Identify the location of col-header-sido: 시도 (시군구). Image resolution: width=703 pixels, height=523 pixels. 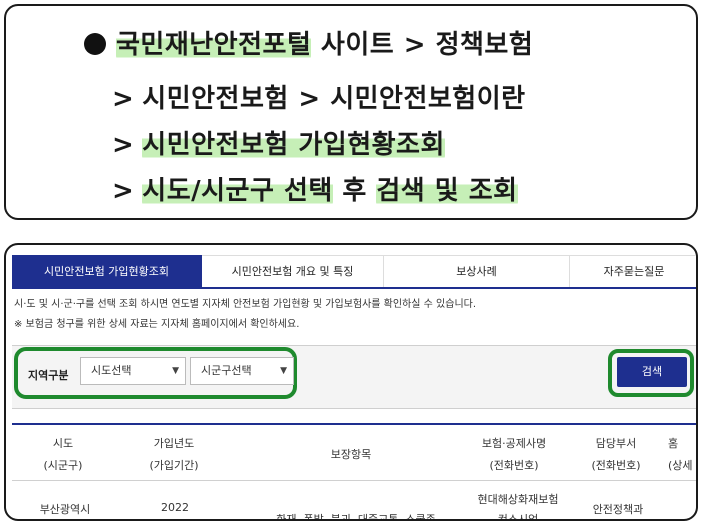
(63, 455).